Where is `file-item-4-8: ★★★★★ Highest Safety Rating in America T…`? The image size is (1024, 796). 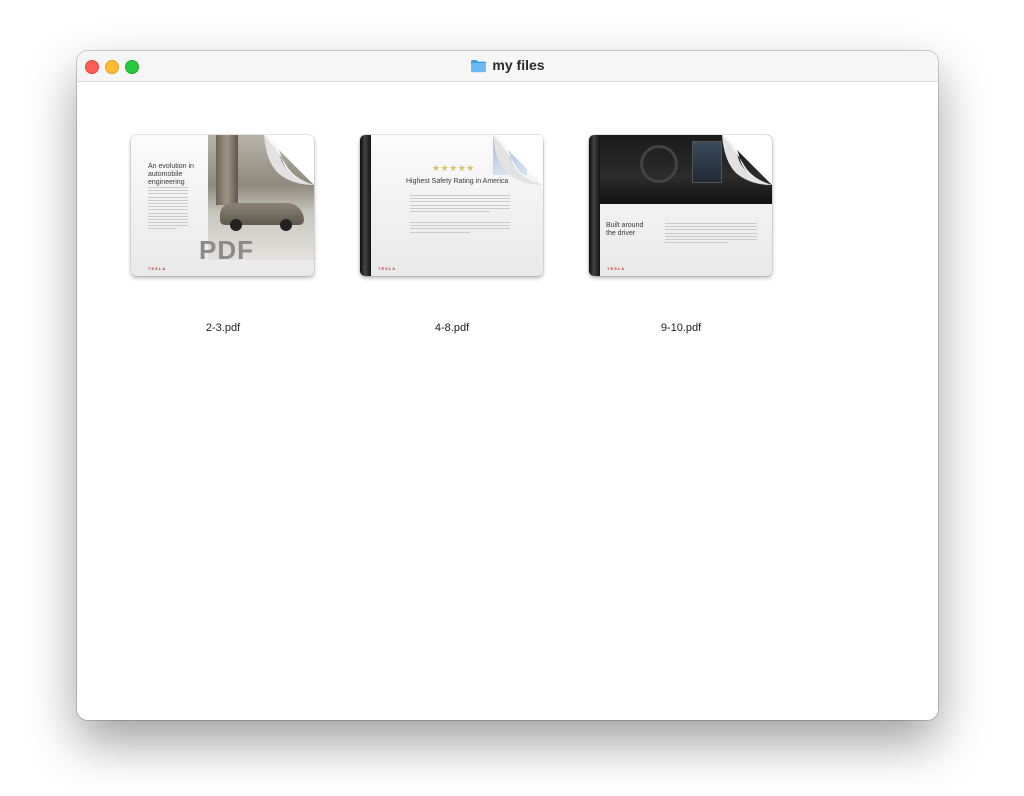 file-item-4-8: ★★★★★ Highest Safety Rating in America T… is located at coordinates (452, 234).